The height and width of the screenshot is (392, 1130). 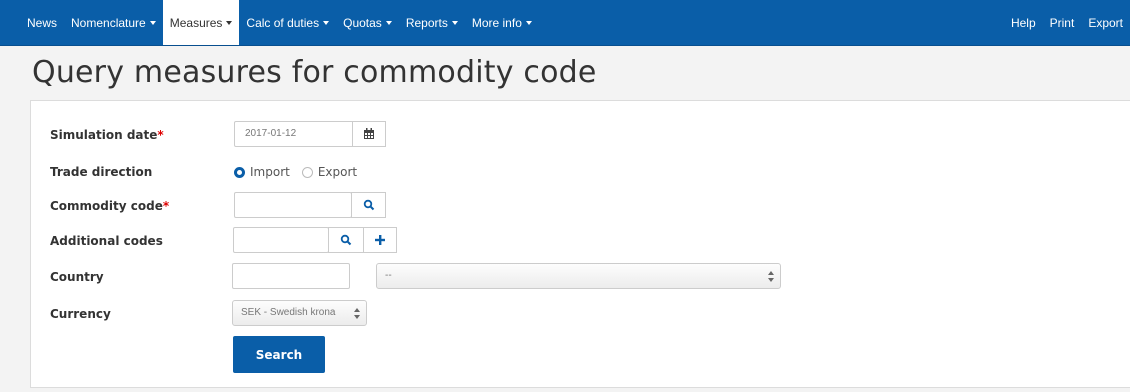 I want to click on nav-measures: Measures, so click(x=201, y=22).